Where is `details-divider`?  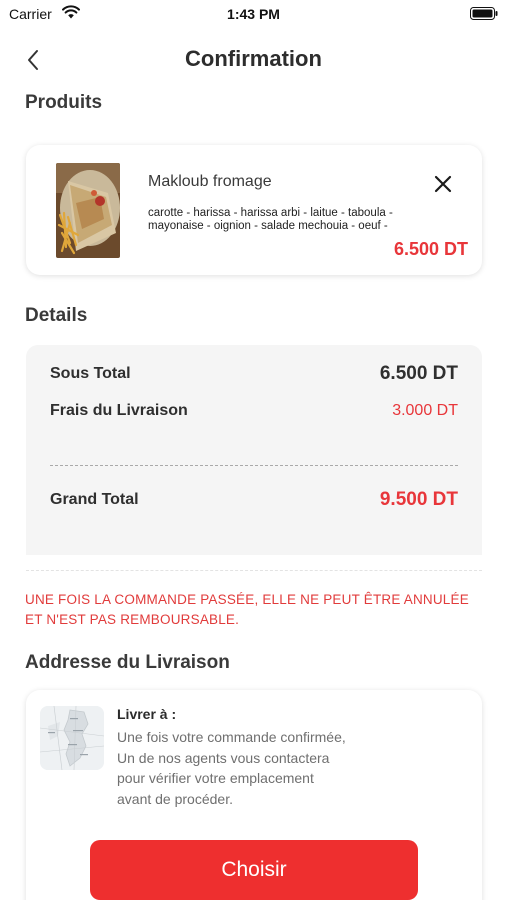 details-divider is located at coordinates (254, 465).